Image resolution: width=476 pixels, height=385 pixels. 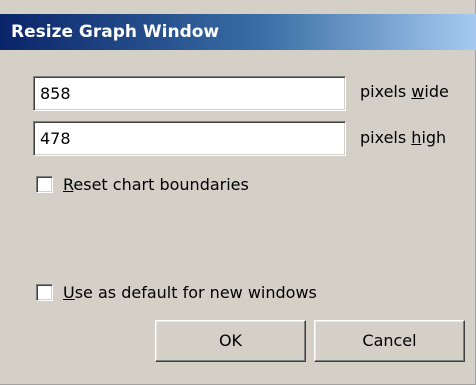 What do you see at coordinates (68, 184) in the screenshot?
I see `reset-label-accel: R` at bounding box center [68, 184].